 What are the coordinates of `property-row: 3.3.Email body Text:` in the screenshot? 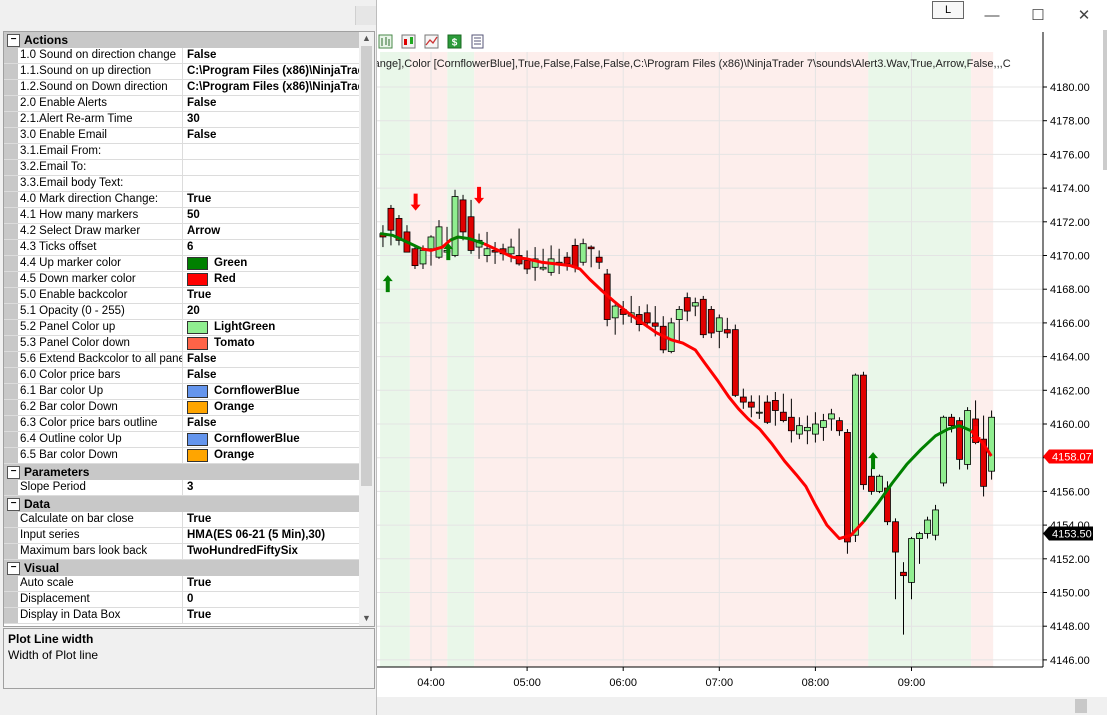 It's located at (181, 184).